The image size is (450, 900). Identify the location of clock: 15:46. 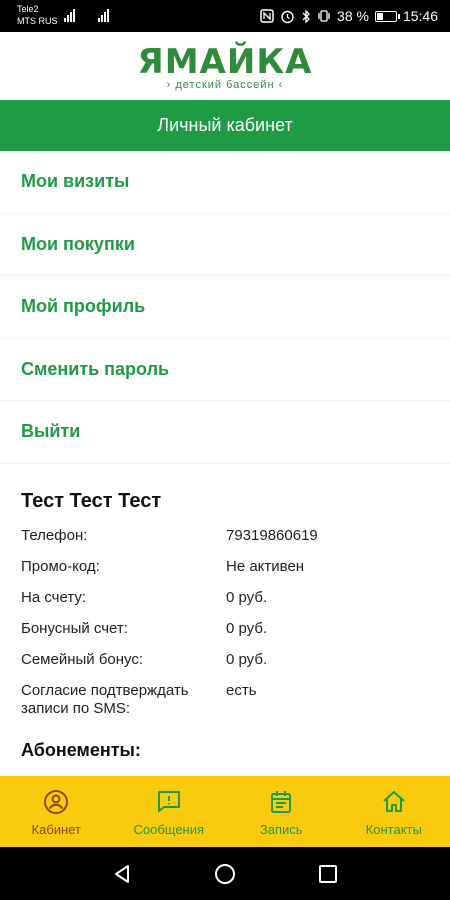
(420, 16).